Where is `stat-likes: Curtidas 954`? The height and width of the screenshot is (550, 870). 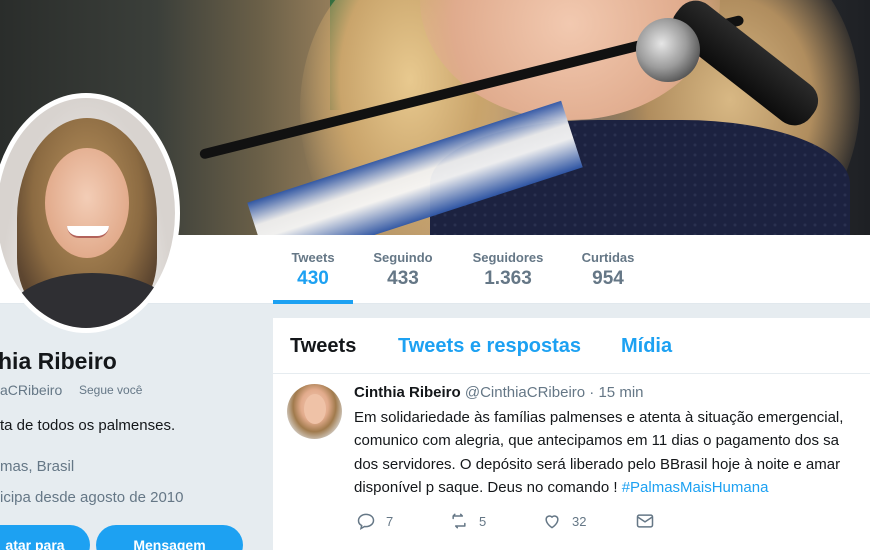
stat-likes: Curtidas 954 is located at coordinates (608, 270).